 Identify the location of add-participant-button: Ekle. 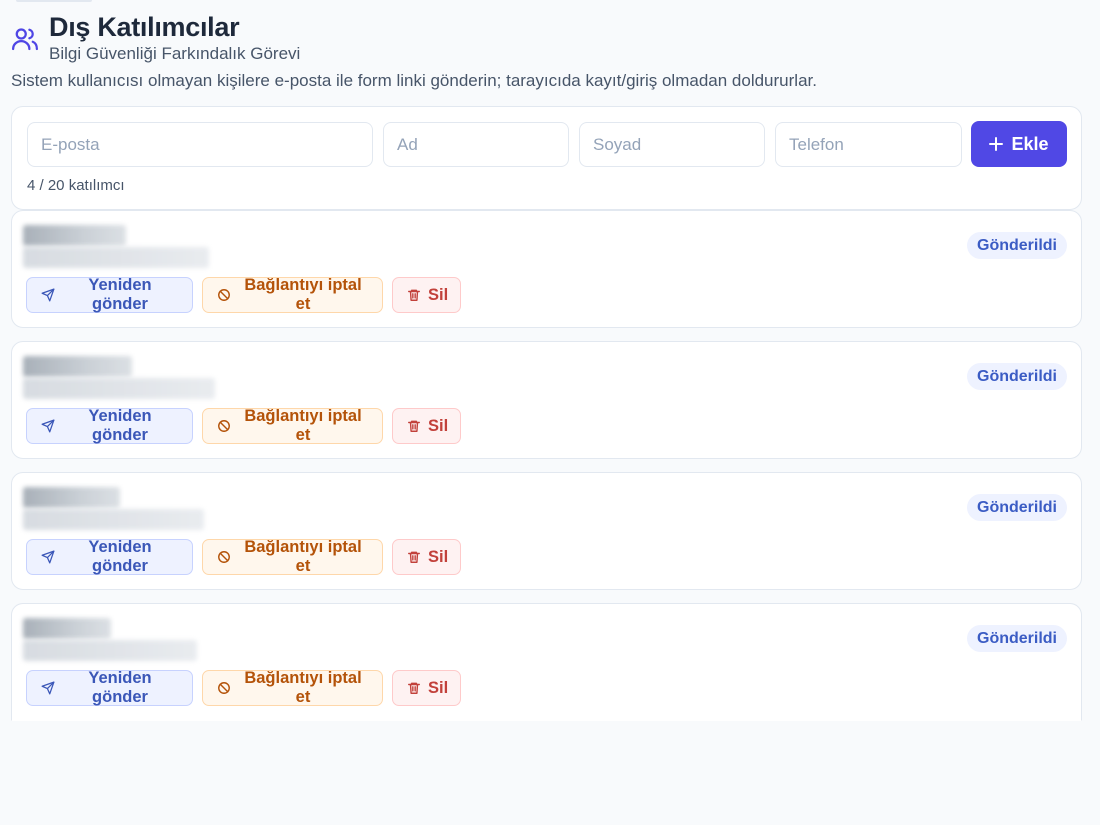
(1019, 144).